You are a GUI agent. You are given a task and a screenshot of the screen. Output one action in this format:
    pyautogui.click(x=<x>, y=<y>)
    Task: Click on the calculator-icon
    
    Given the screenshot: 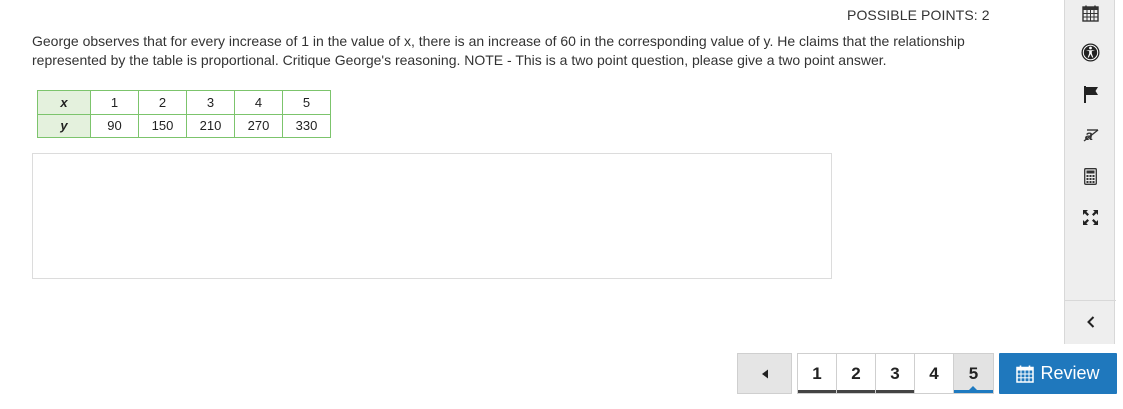 What is the action you would take?
    pyautogui.click(x=1090, y=176)
    